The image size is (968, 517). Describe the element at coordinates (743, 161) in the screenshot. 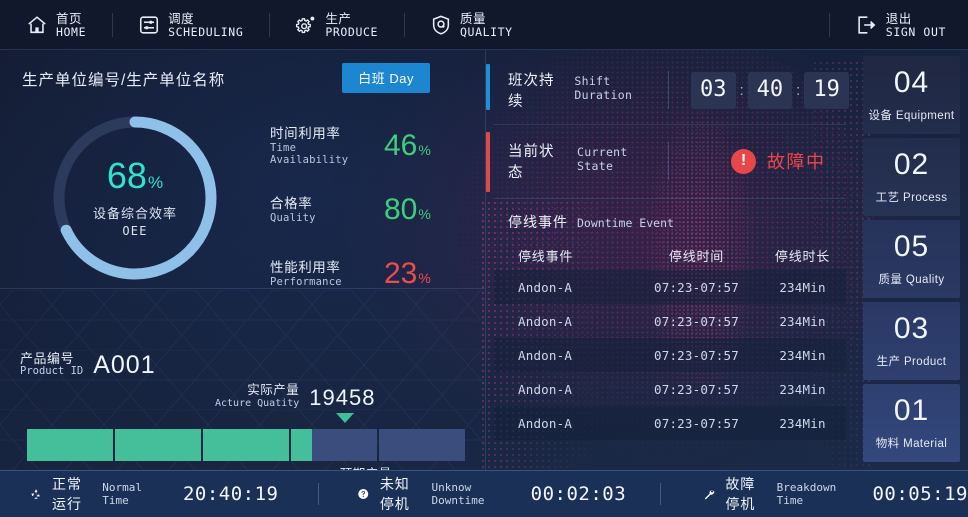

I see `alert-exclamation-icon: !` at that location.